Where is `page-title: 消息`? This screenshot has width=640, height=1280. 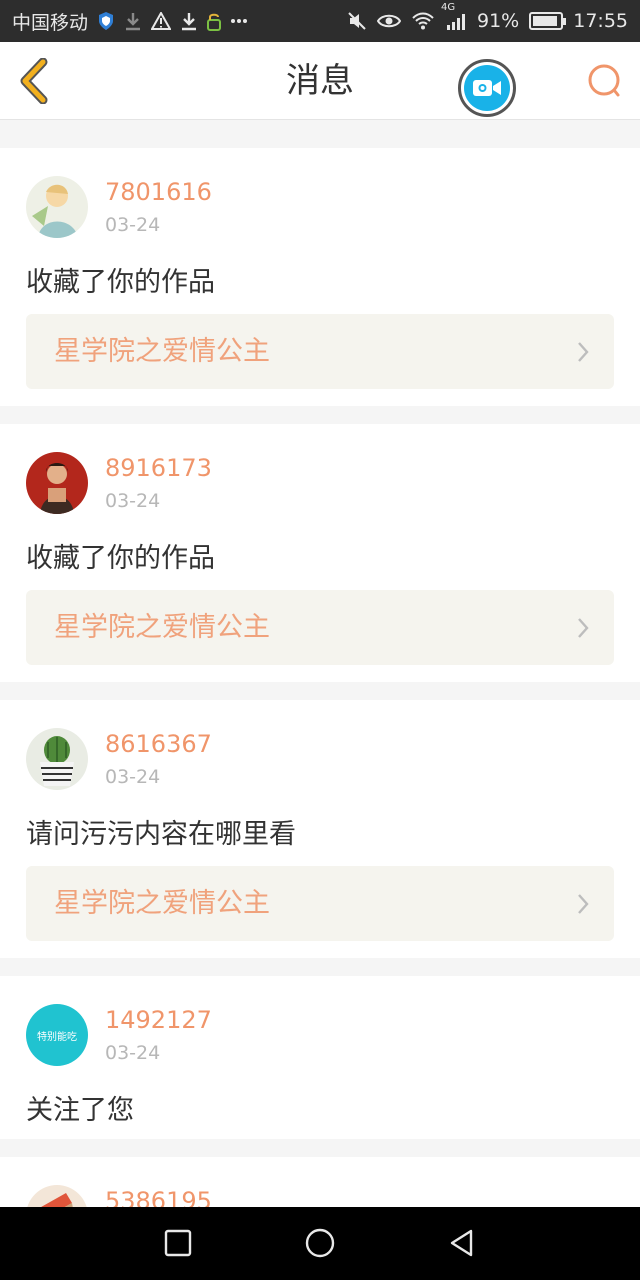
page-title: 消息 is located at coordinates (320, 81).